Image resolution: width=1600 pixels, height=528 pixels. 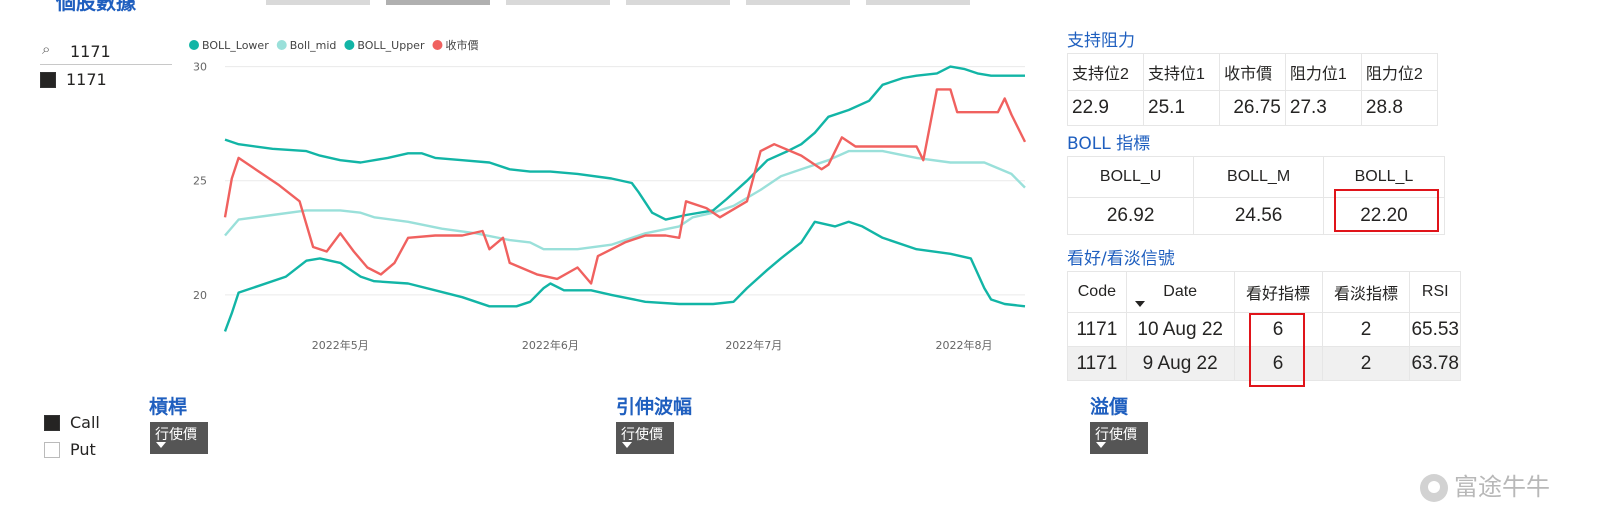 I want to click on call-checkbox, so click(x=52, y=422).